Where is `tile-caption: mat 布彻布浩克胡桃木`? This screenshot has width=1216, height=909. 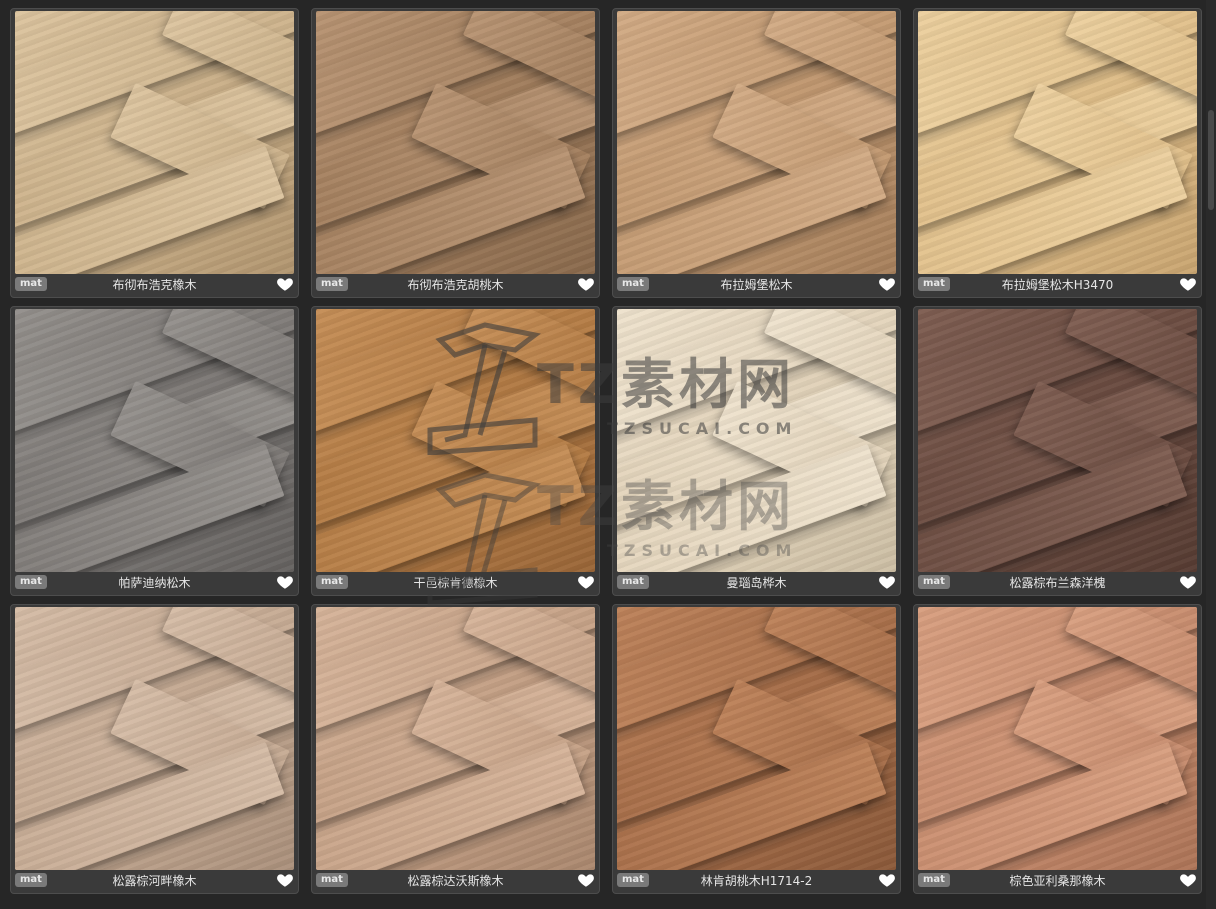 tile-caption: mat 布彻布浩克胡桃木 is located at coordinates (455, 285).